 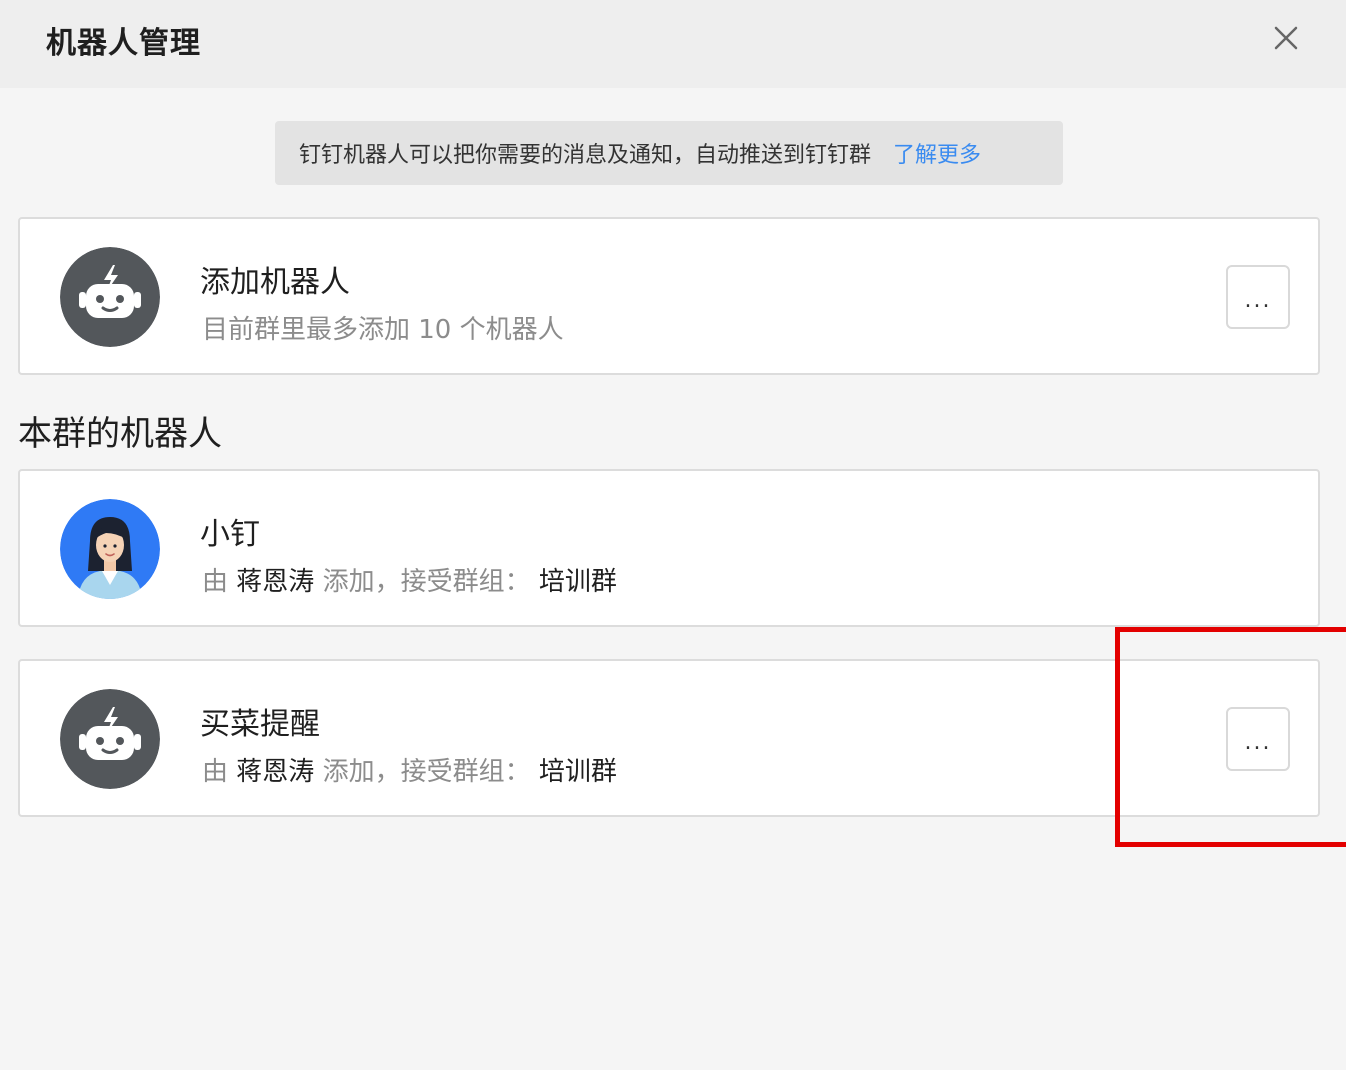 What do you see at coordinates (275, 282) in the screenshot?
I see `add-robot-title: 添加机器人` at bounding box center [275, 282].